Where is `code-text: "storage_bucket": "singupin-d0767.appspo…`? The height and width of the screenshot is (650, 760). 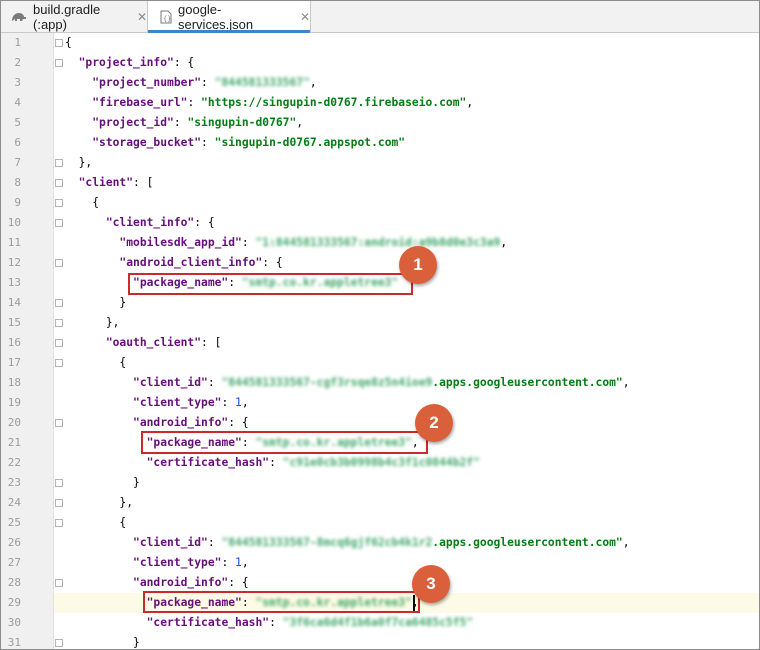 code-text: "storage_bucket": "singupin-d0767.appspo… is located at coordinates (235, 143).